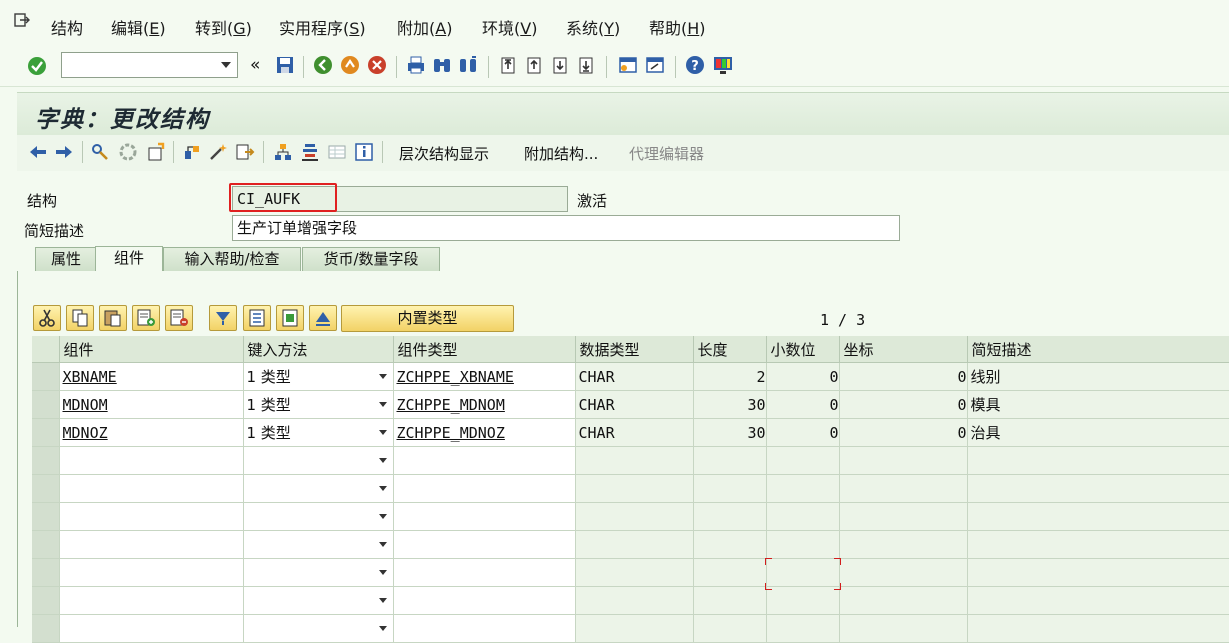 Image resolution: width=1229 pixels, height=643 pixels. Describe the element at coordinates (455, 377) in the screenshot. I see `component-type-link: ZCHPPE_XBNAME` at that location.